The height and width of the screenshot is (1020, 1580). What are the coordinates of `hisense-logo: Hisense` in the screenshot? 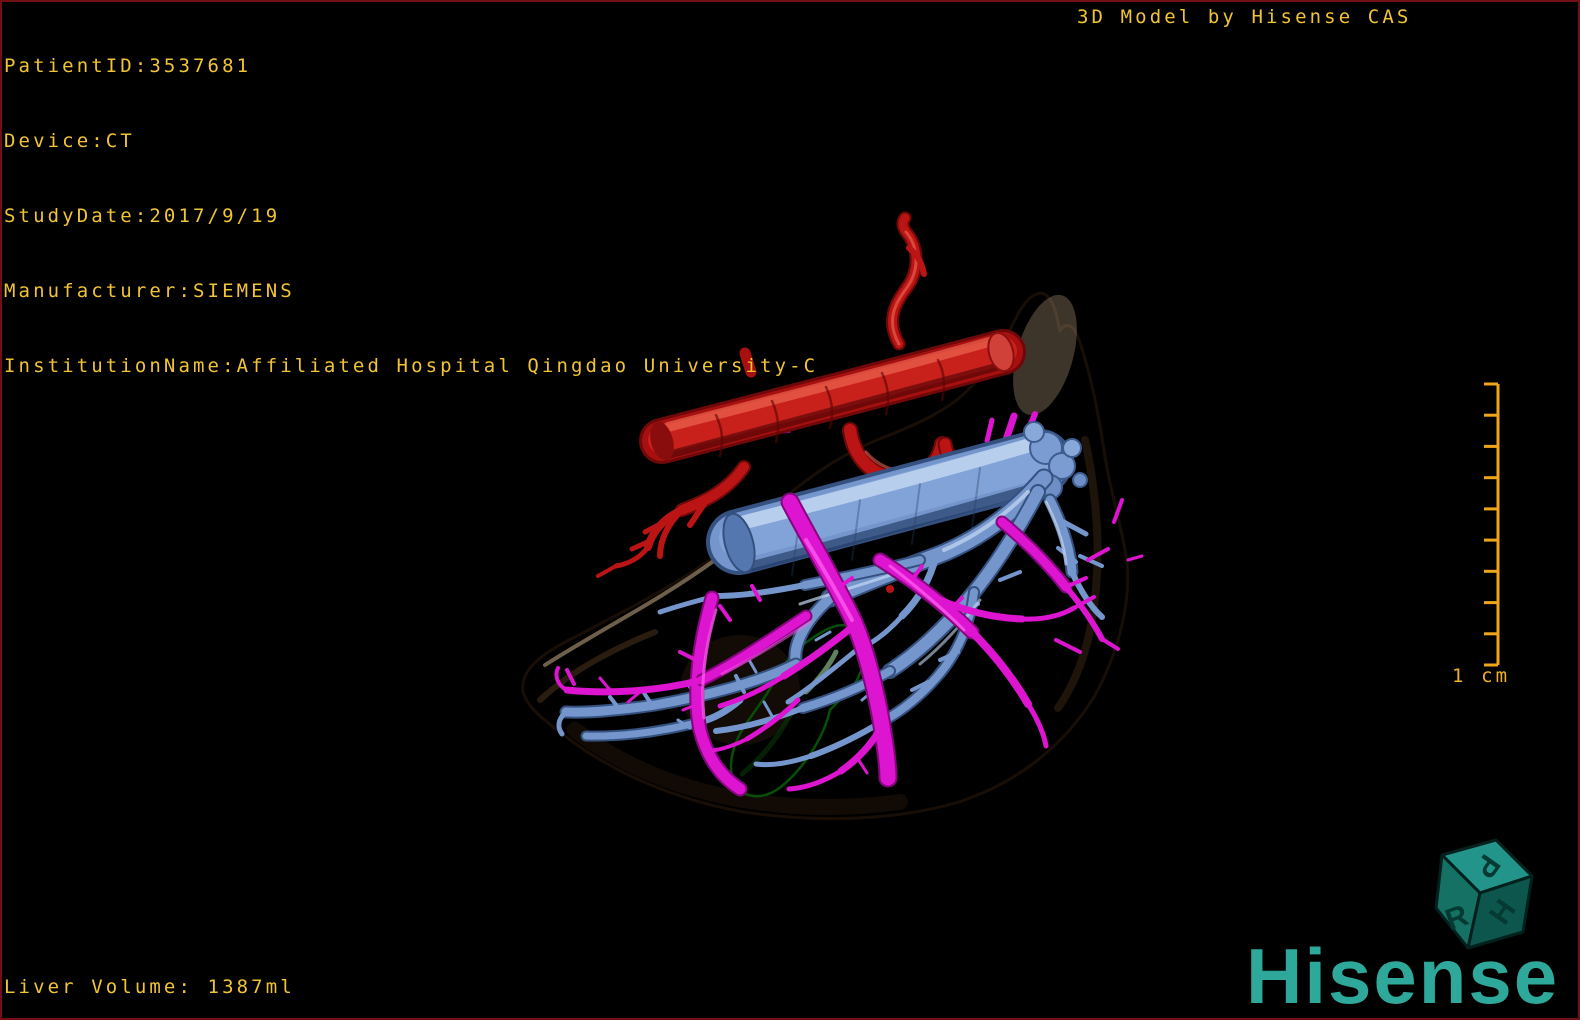 It's located at (1403, 976).